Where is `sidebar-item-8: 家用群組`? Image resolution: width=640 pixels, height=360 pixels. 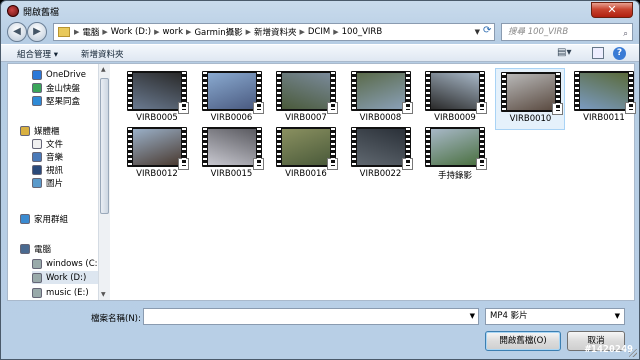 sidebar-item-8: 家用群組 is located at coordinates (44, 218).